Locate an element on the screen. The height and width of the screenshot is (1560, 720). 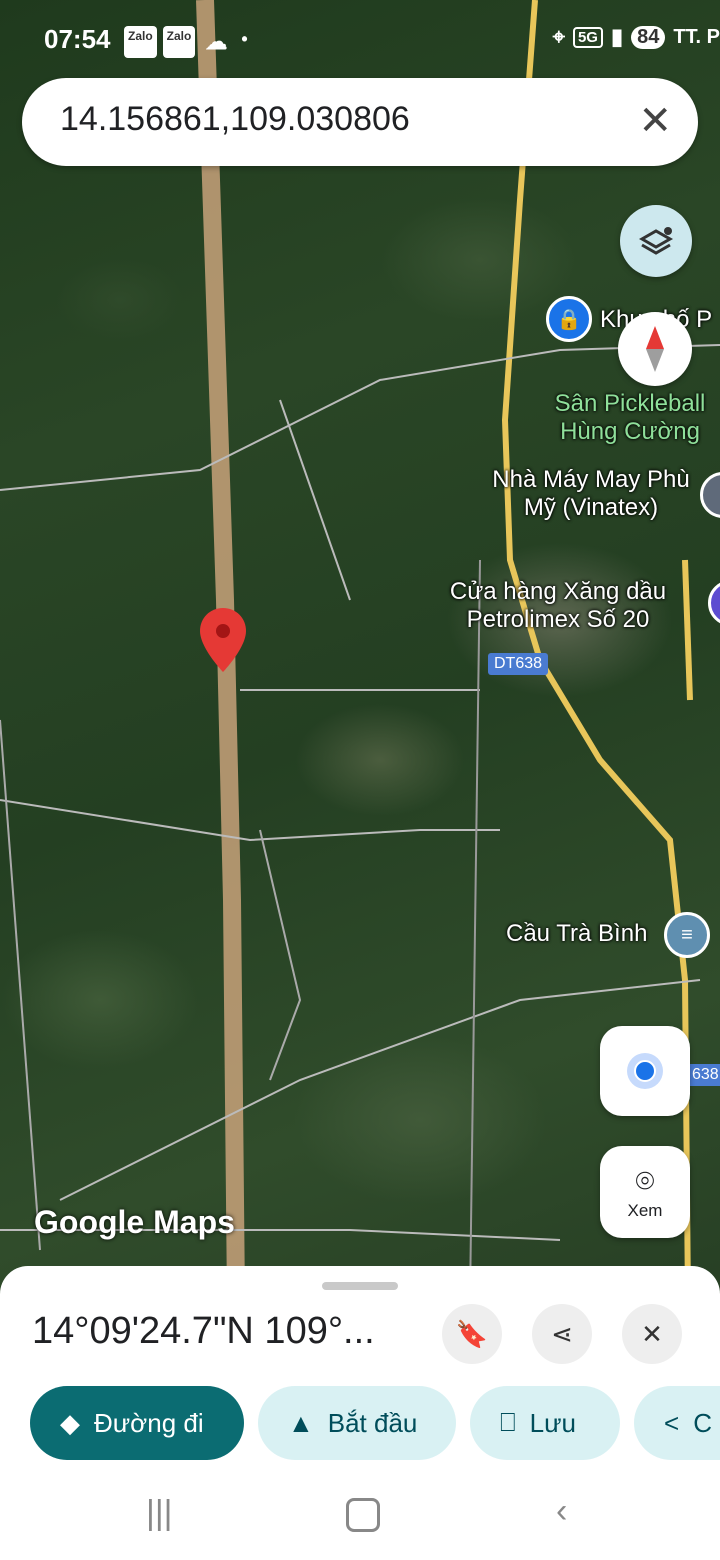
share-icon-button: ⋖ is located at coordinates (562, 1334).